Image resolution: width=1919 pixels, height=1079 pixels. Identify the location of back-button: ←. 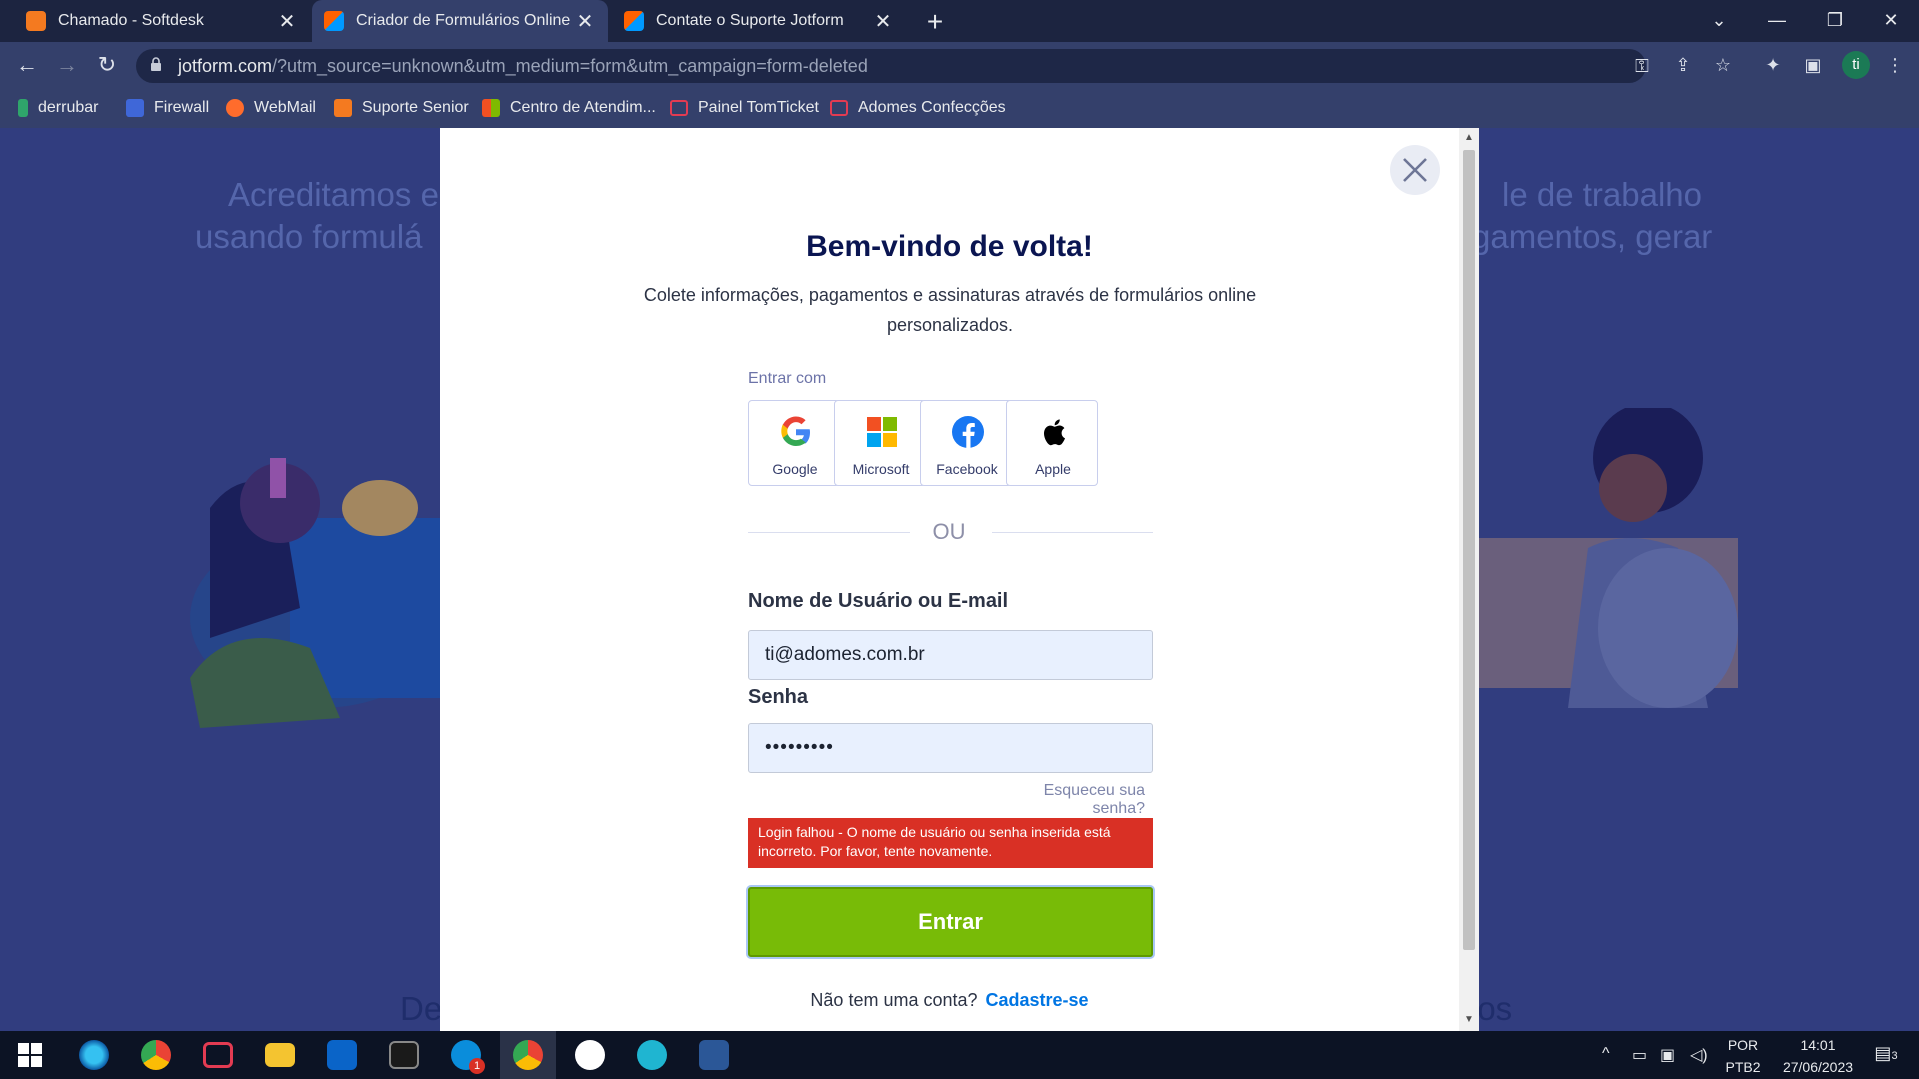
(27, 65).